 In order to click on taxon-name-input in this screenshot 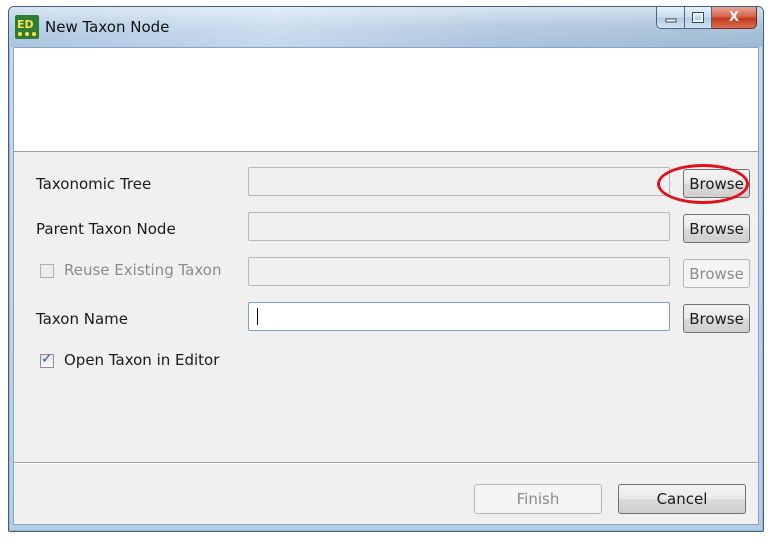, I will do `click(459, 316)`.